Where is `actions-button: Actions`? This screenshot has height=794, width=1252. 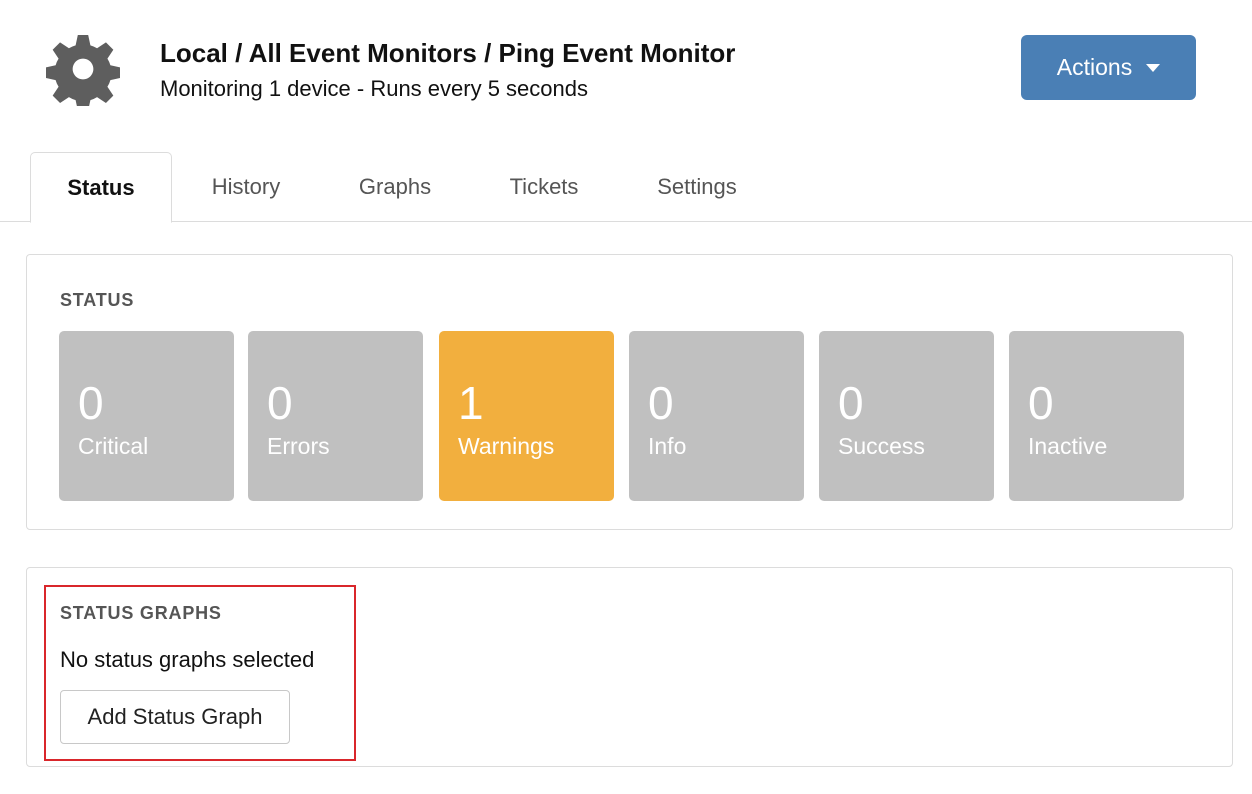
actions-button: Actions is located at coordinates (1108, 67).